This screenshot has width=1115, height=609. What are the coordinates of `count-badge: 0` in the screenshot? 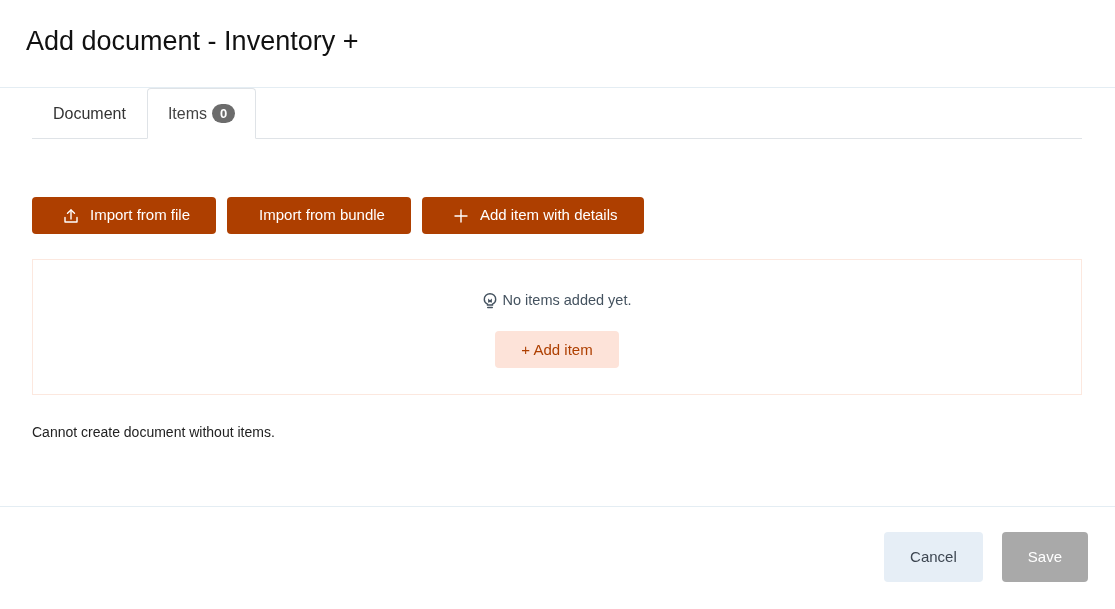 It's located at (224, 113).